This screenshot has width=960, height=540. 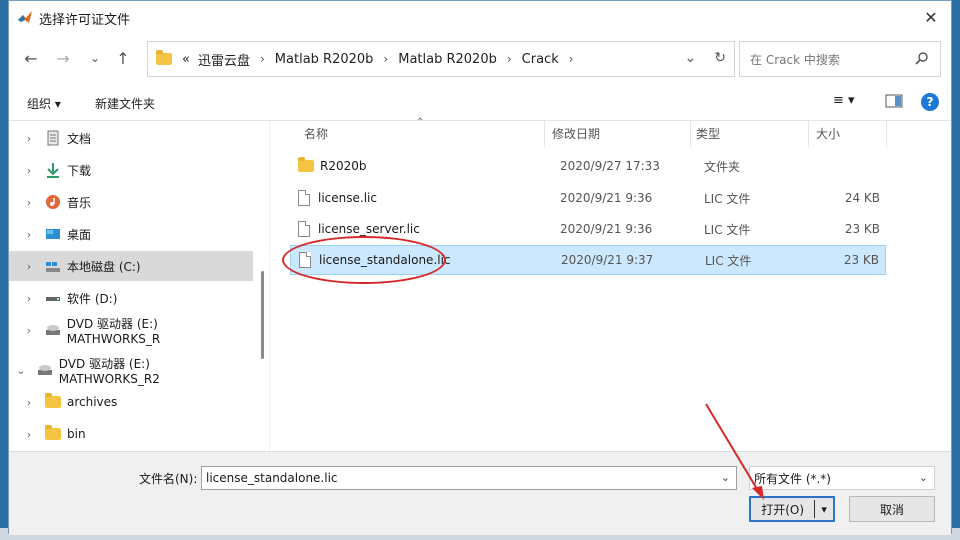 I want to click on cancel-button: 取消, so click(x=892, y=509).